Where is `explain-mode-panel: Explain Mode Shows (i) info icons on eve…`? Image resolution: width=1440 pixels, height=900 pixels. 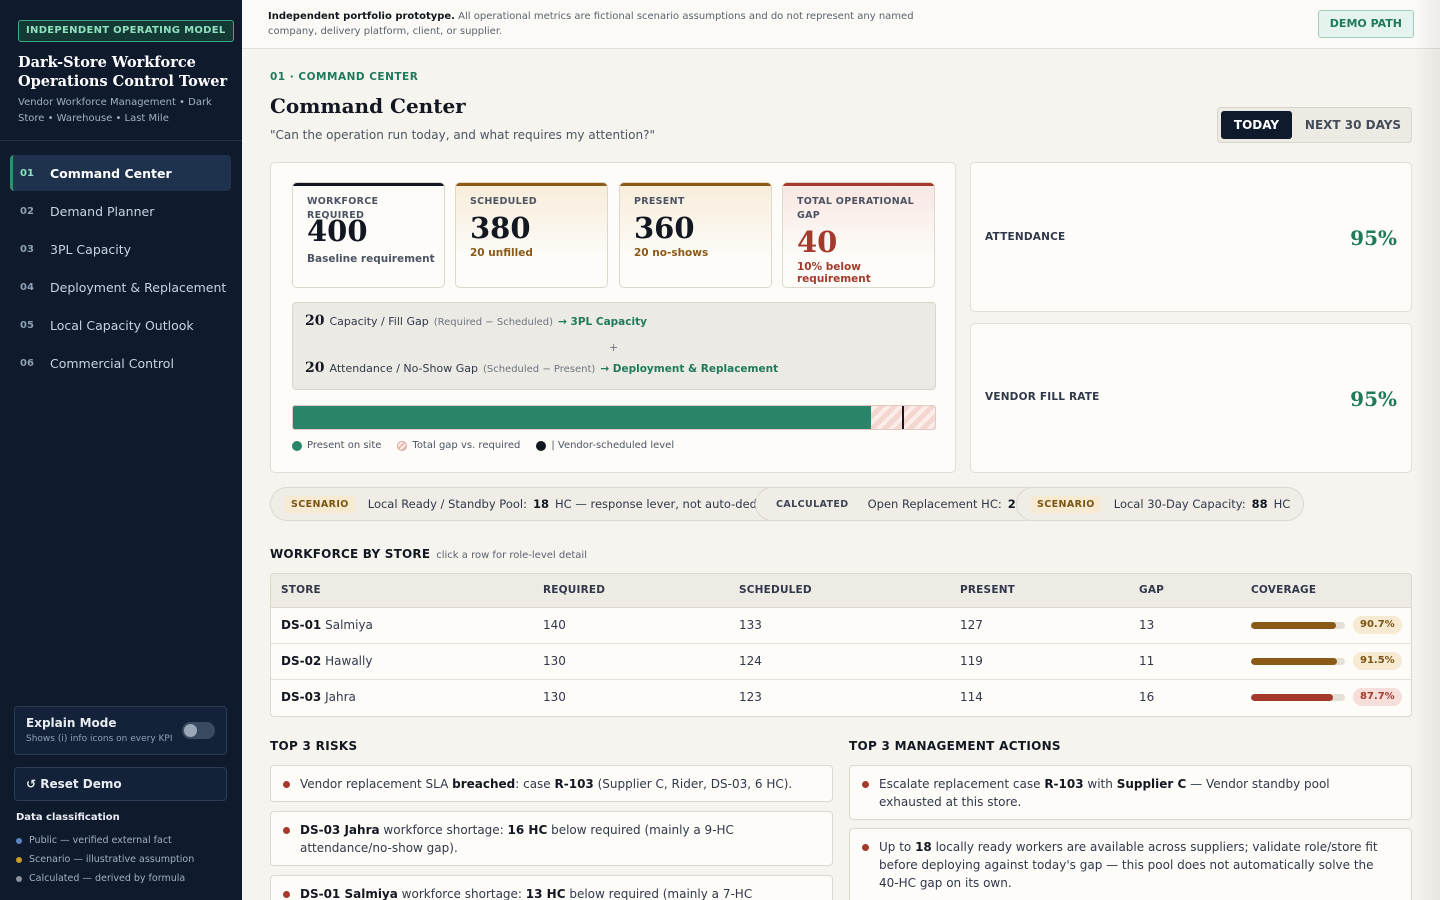
explain-mode-panel: Explain Mode Shows (i) info icons on eve… is located at coordinates (120, 730).